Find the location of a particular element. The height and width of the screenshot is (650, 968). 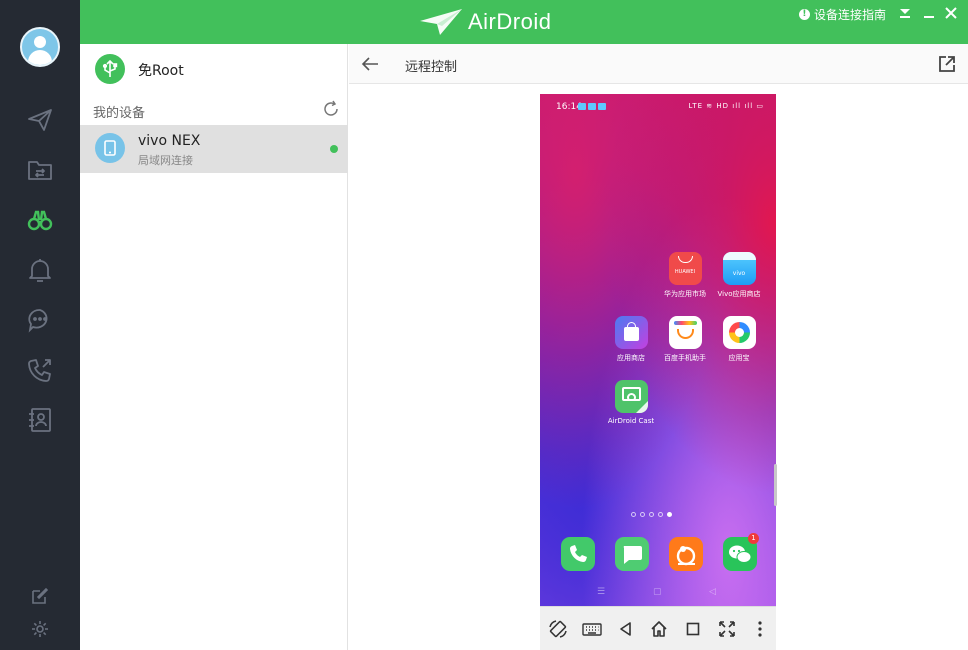

status-icons: LTE ≋ HD ıll ıll ▭ is located at coordinates (726, 106).